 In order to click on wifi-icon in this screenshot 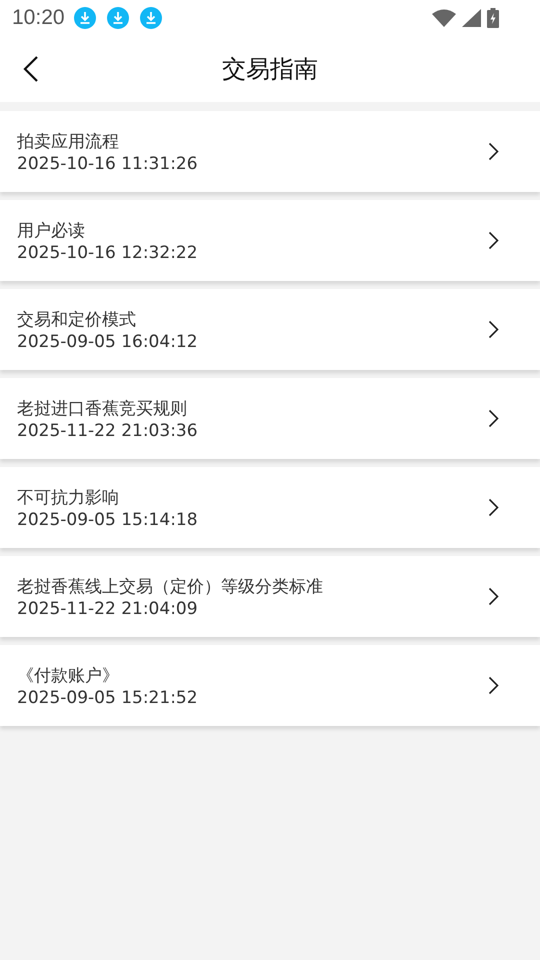, I will do `click(444, 18)`.